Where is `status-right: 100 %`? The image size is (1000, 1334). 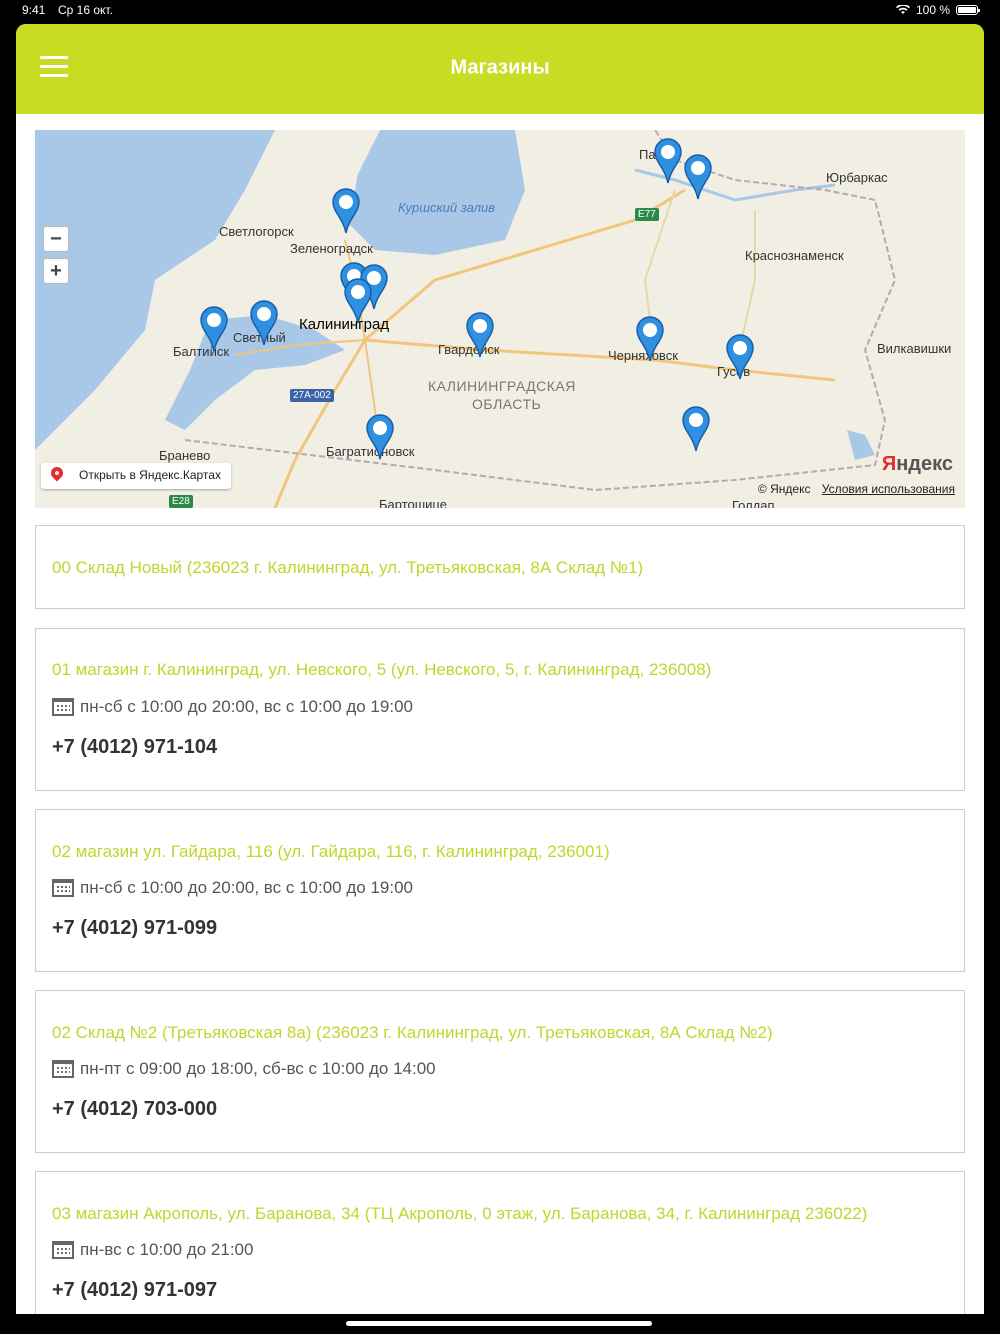
status-right: 100 % is located at coordinates (937, 10).